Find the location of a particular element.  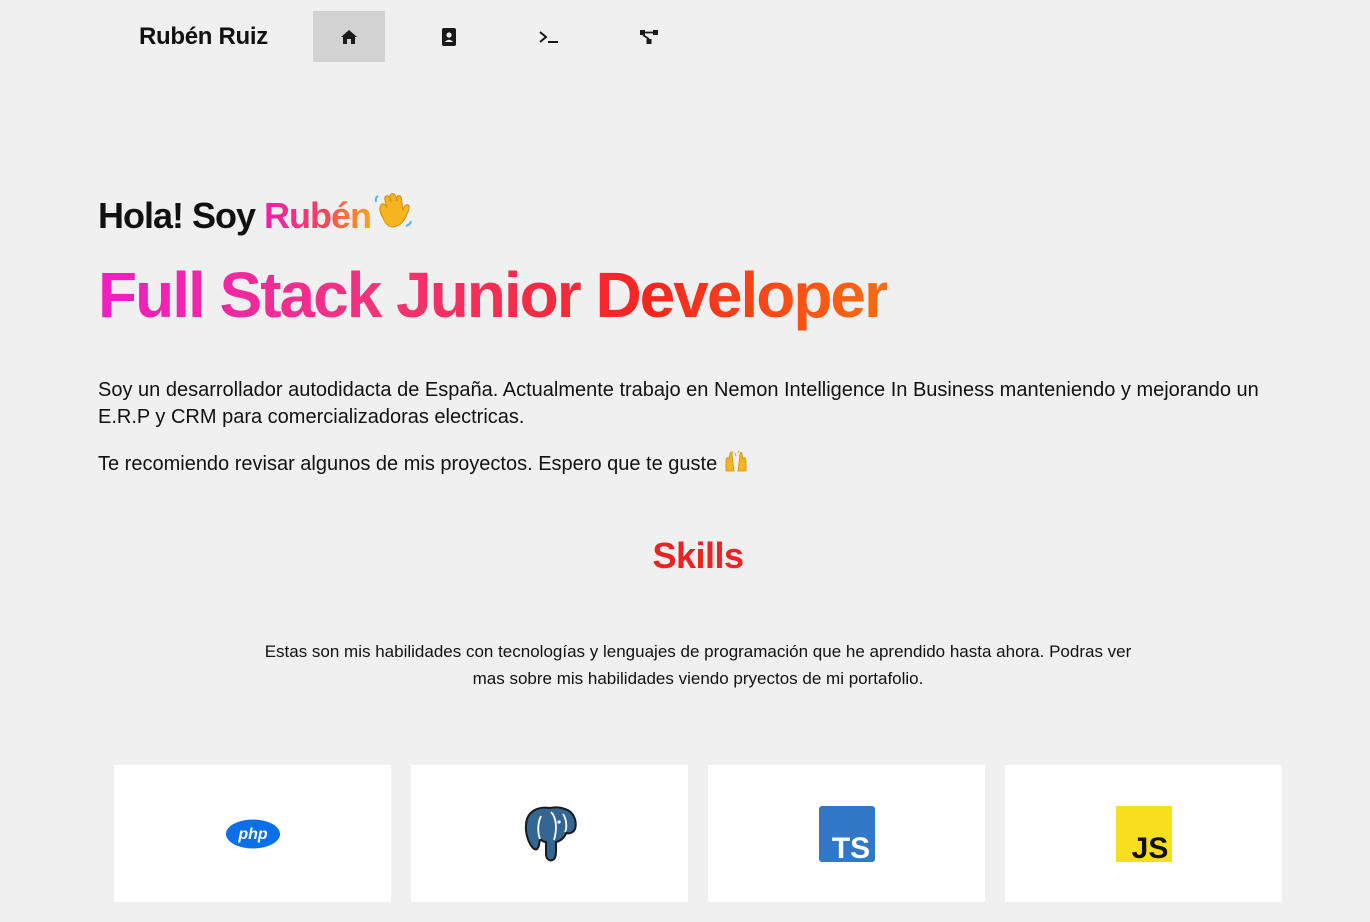

raising-hands-icon is located at coordinates (736, 465).